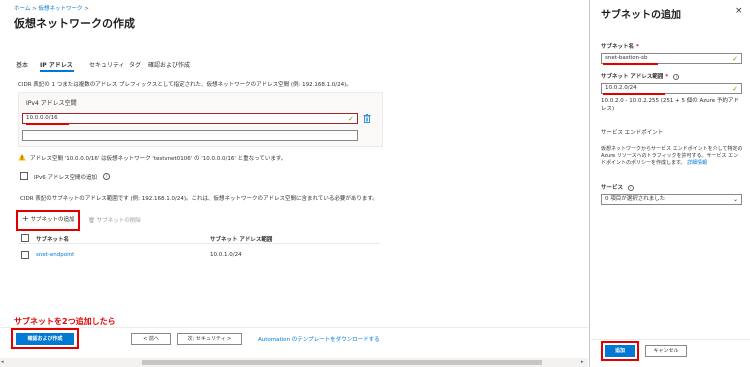  What do you see at coordinates (199, 238) in the screenshot?
I see `table-header: サブネット名 サブネット アドレス範囲` at bounding box center [199, 238].